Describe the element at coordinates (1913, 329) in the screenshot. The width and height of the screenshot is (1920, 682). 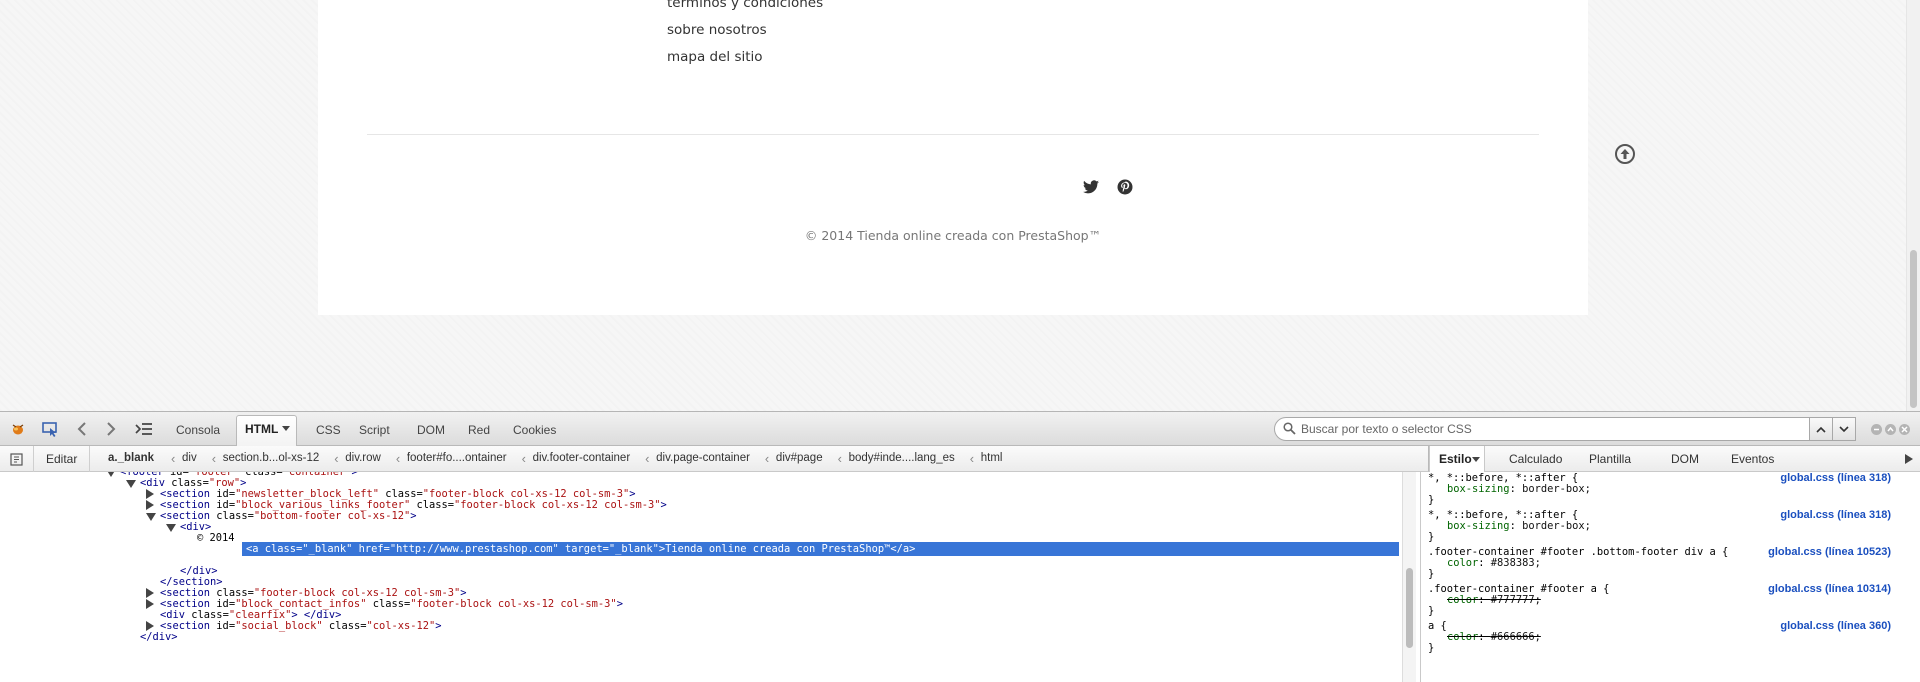
I see `page-scrollbar-thumb` at that location.